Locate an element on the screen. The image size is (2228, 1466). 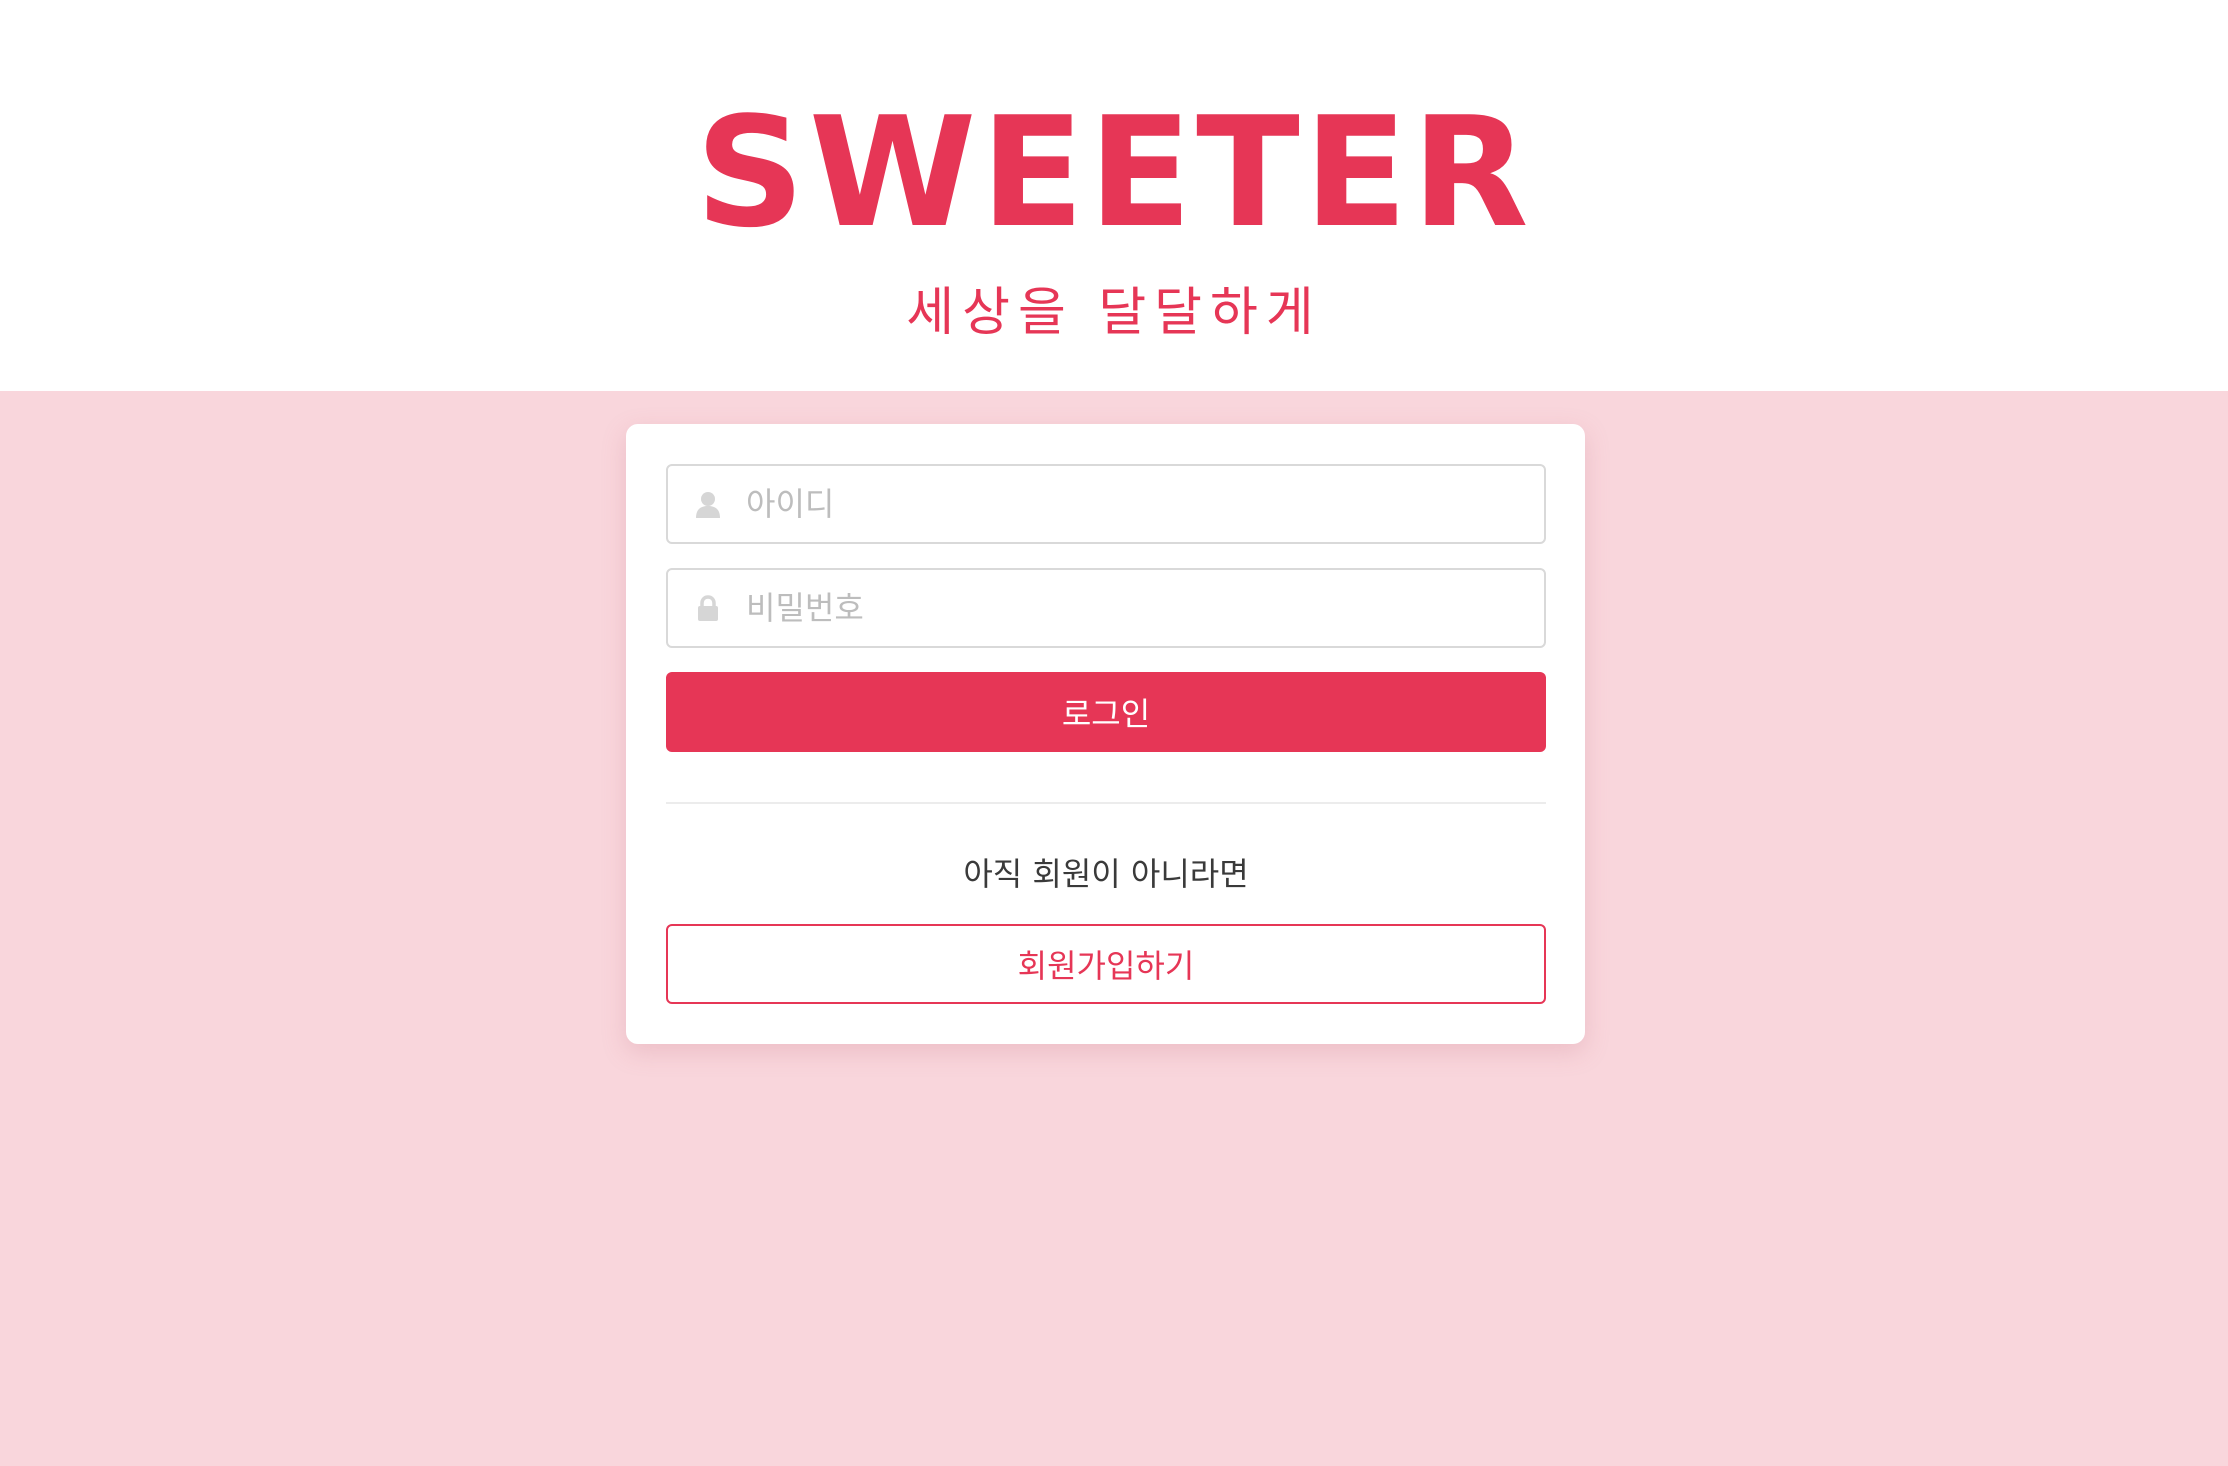
signup-prompt: 아직 회원이 아니라면 is located at coordinates (1106, 874).